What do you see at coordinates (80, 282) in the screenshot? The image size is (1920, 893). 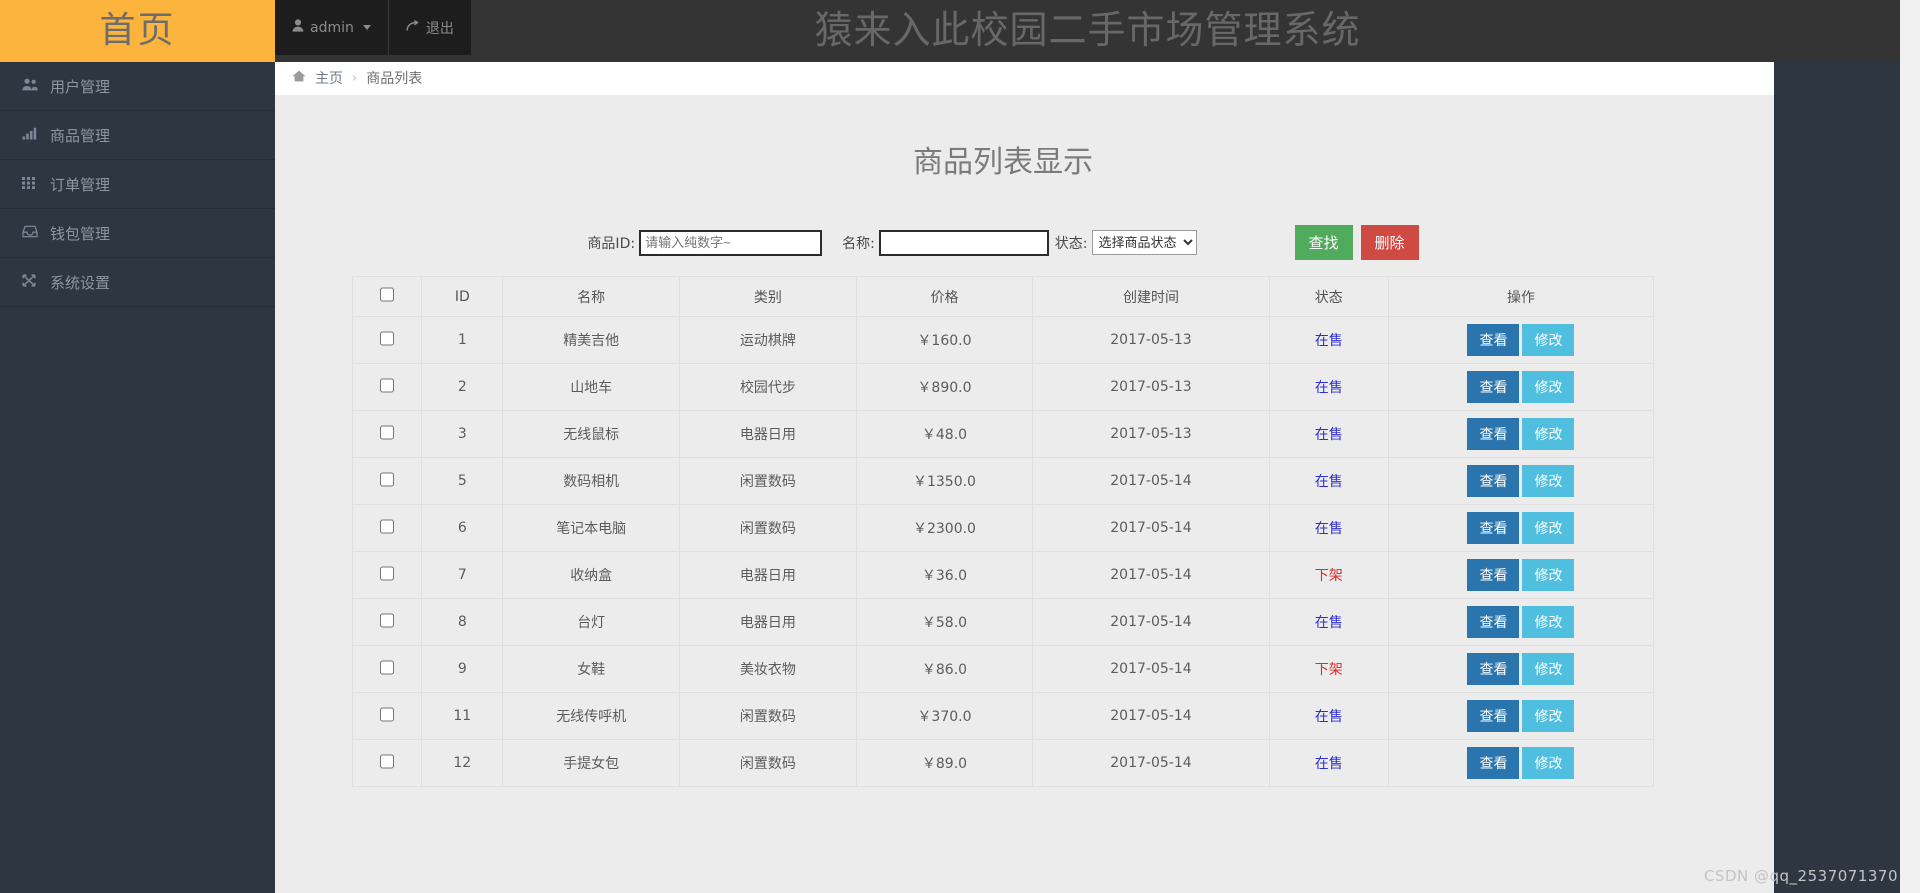 I see `sidebar-item-label: 系统设置` at bounding box center [80, 282].